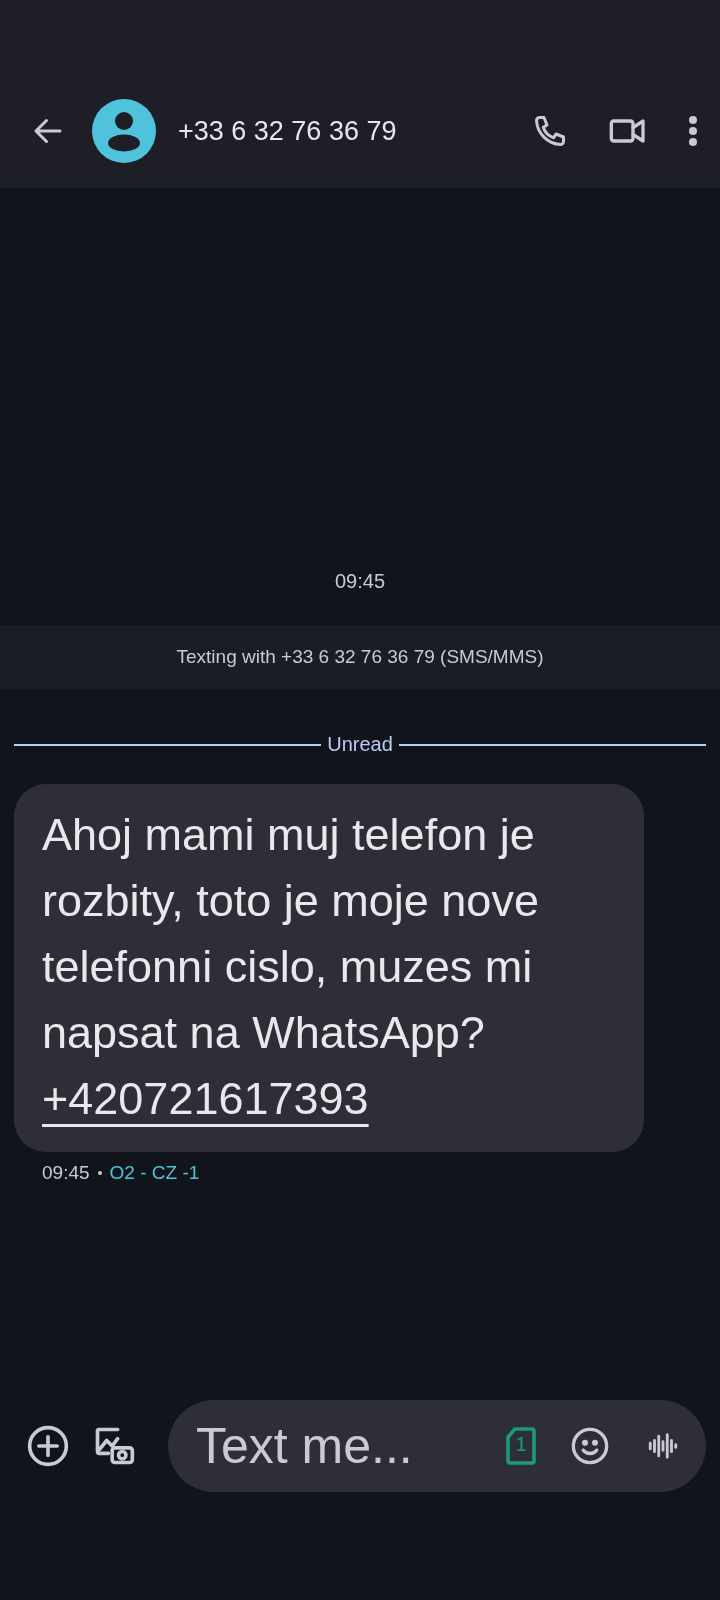  What do you see at coordinates (288, 131) in the screenshot?
I see `contact-name: +33 6 32 76 36 79` at bounding box center [288, 131].